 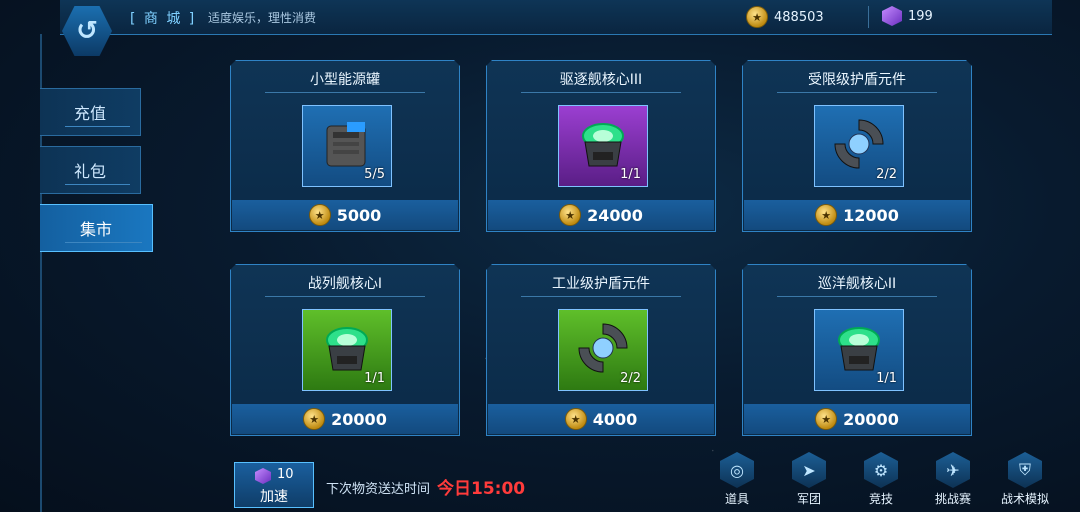 I want to click on bottom-nav-challenge: ✈ 挑战赛, so click(x=953, y=481).